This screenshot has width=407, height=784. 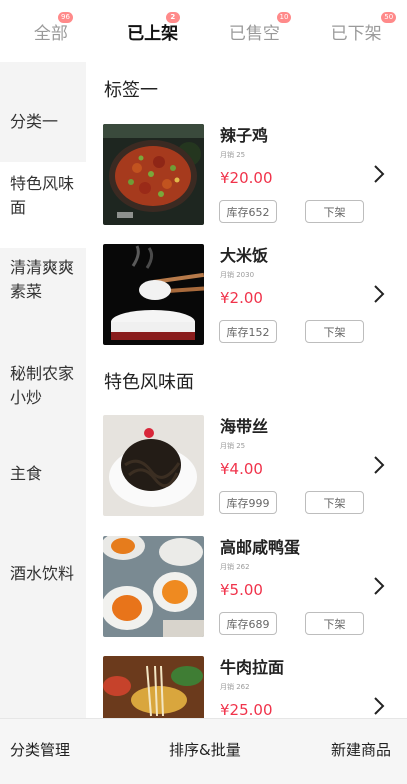 I want to click on stock-button: 库存689, so click(x=248, y=623).